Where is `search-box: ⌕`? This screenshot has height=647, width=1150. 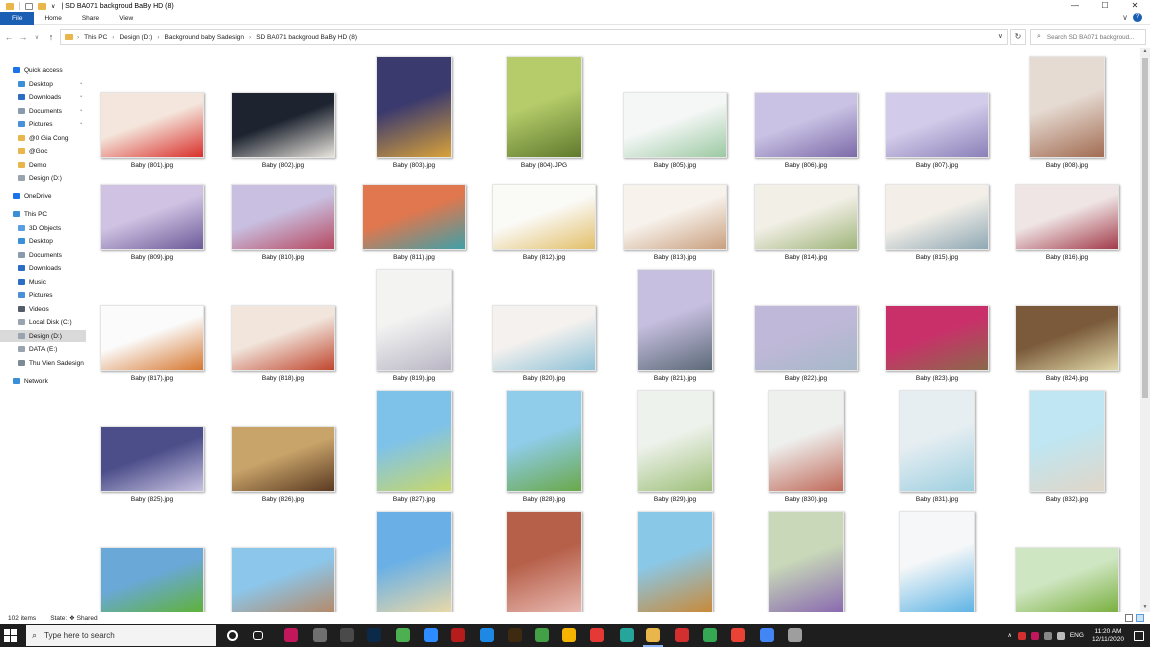
search-box: ⌕ is located at coordinates (1088, 37).